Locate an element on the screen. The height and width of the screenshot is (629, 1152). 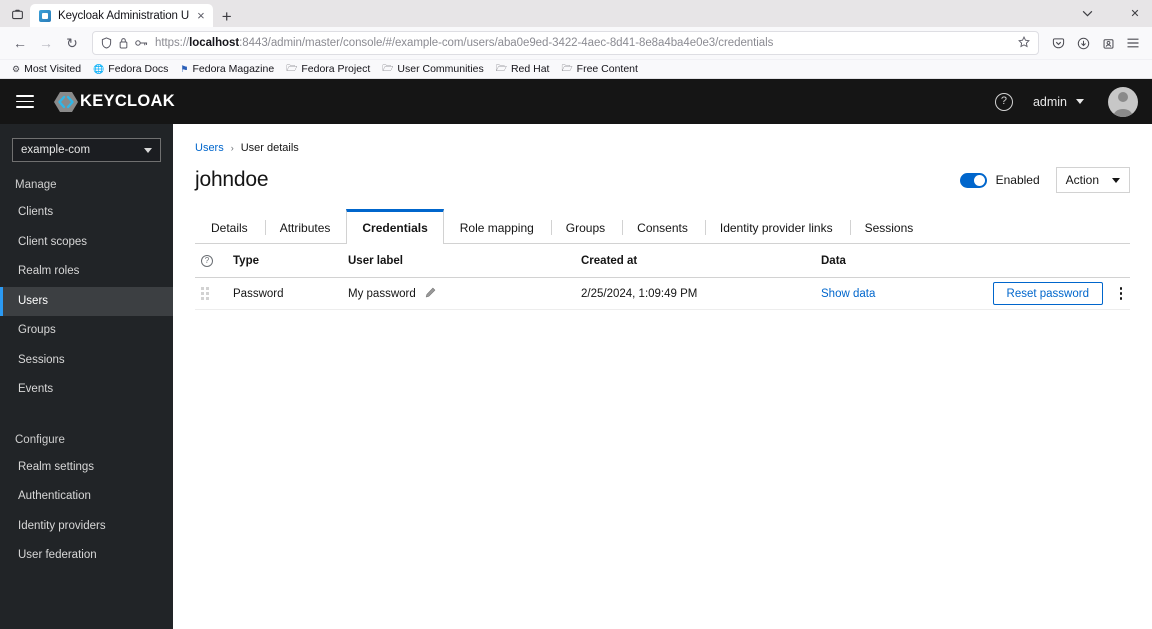
sidebar-item-clients: Clients is located at coordinates (86, 213).